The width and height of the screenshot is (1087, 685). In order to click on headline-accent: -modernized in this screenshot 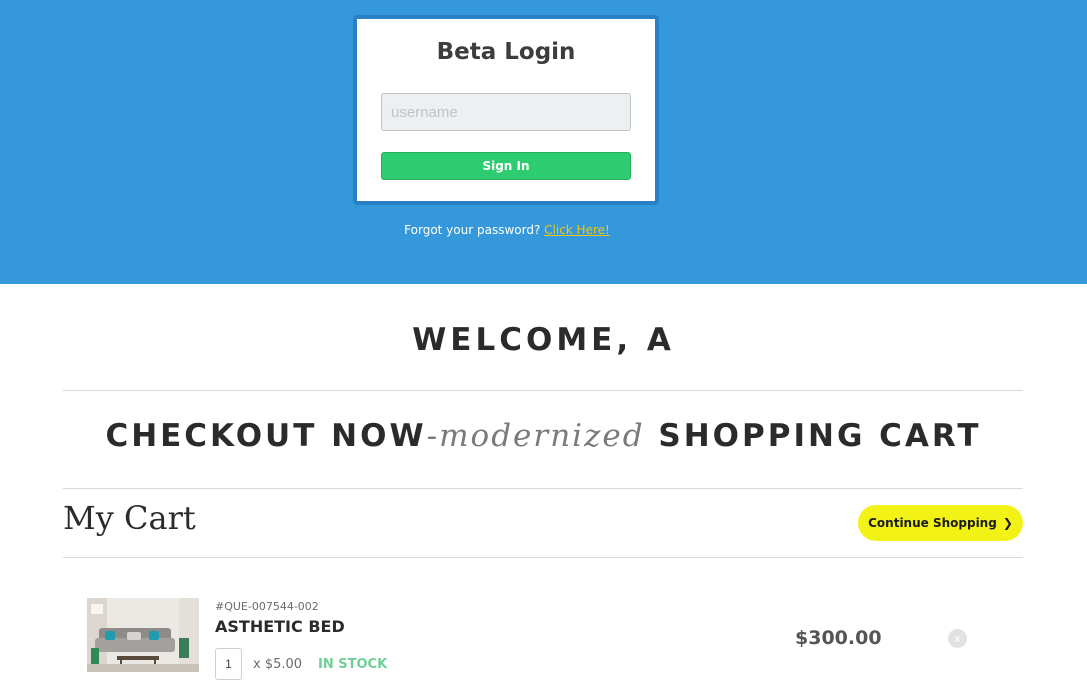, I will do `click(535, 436)`.